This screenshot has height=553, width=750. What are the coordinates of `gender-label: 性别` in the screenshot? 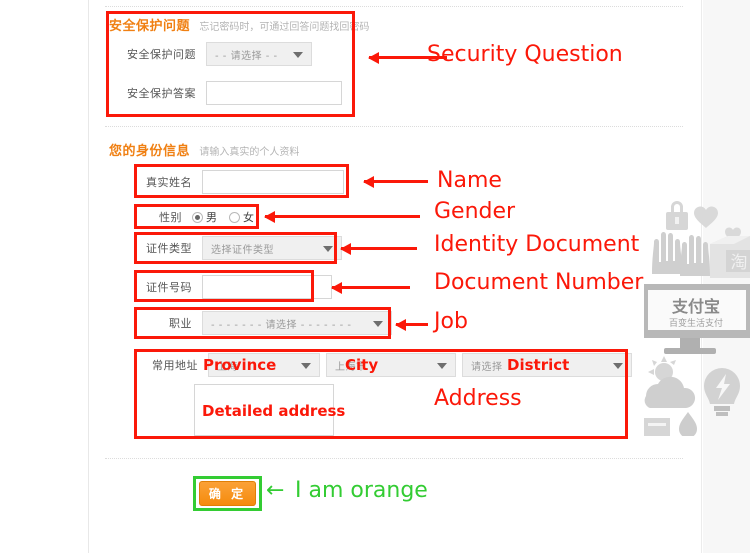 It's located at (170, 217).